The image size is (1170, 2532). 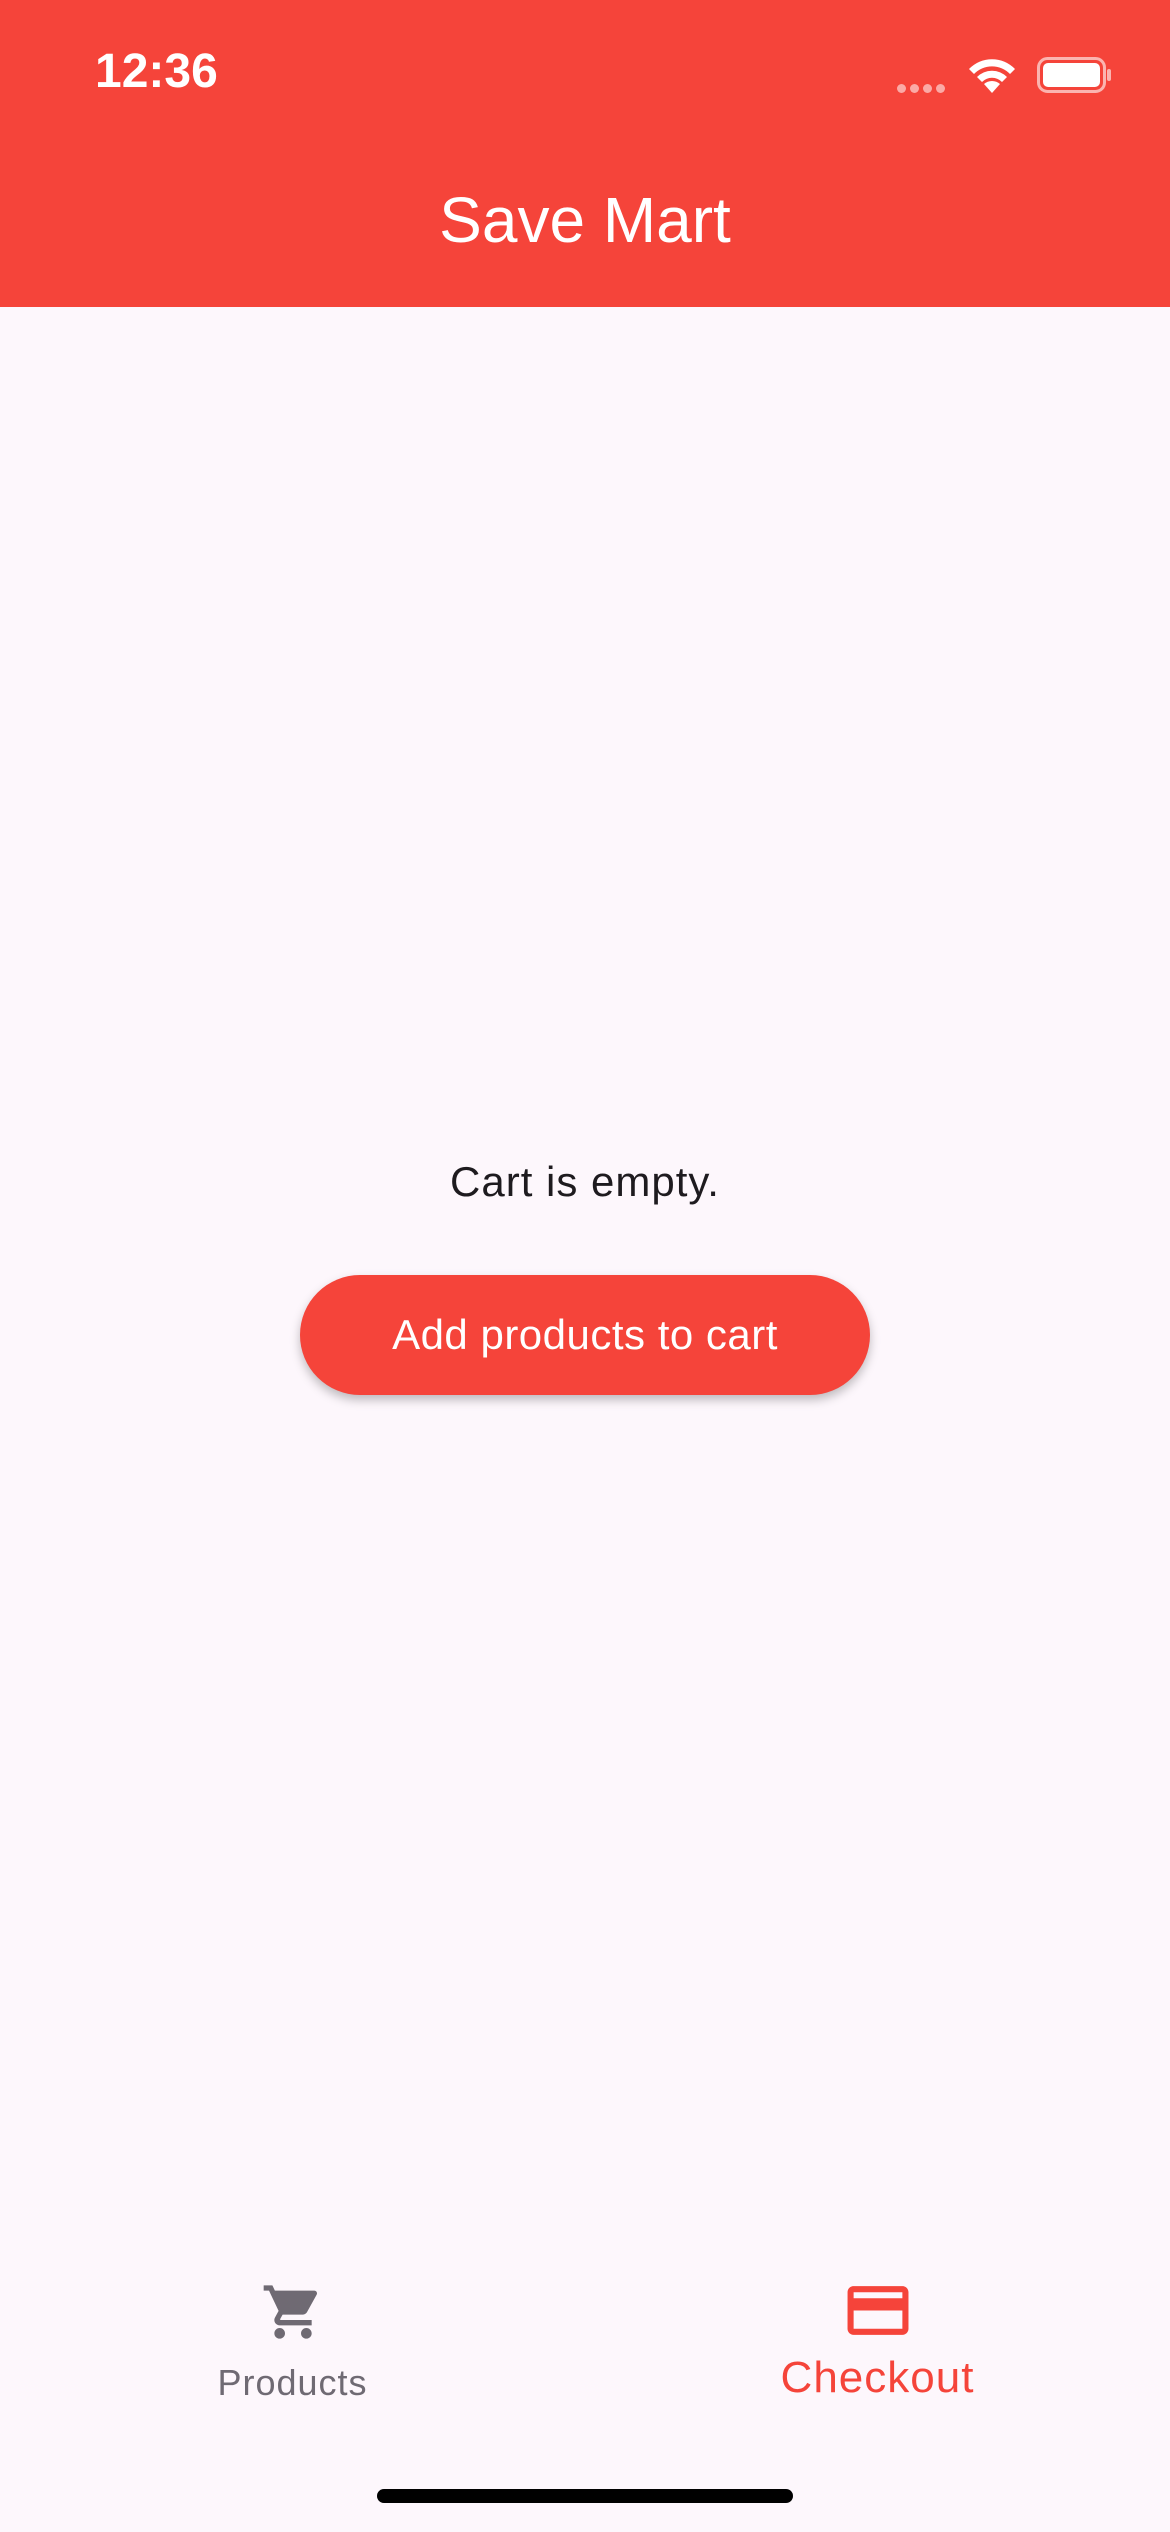 I want to click on status-icons, so click(x=1005, y=75).